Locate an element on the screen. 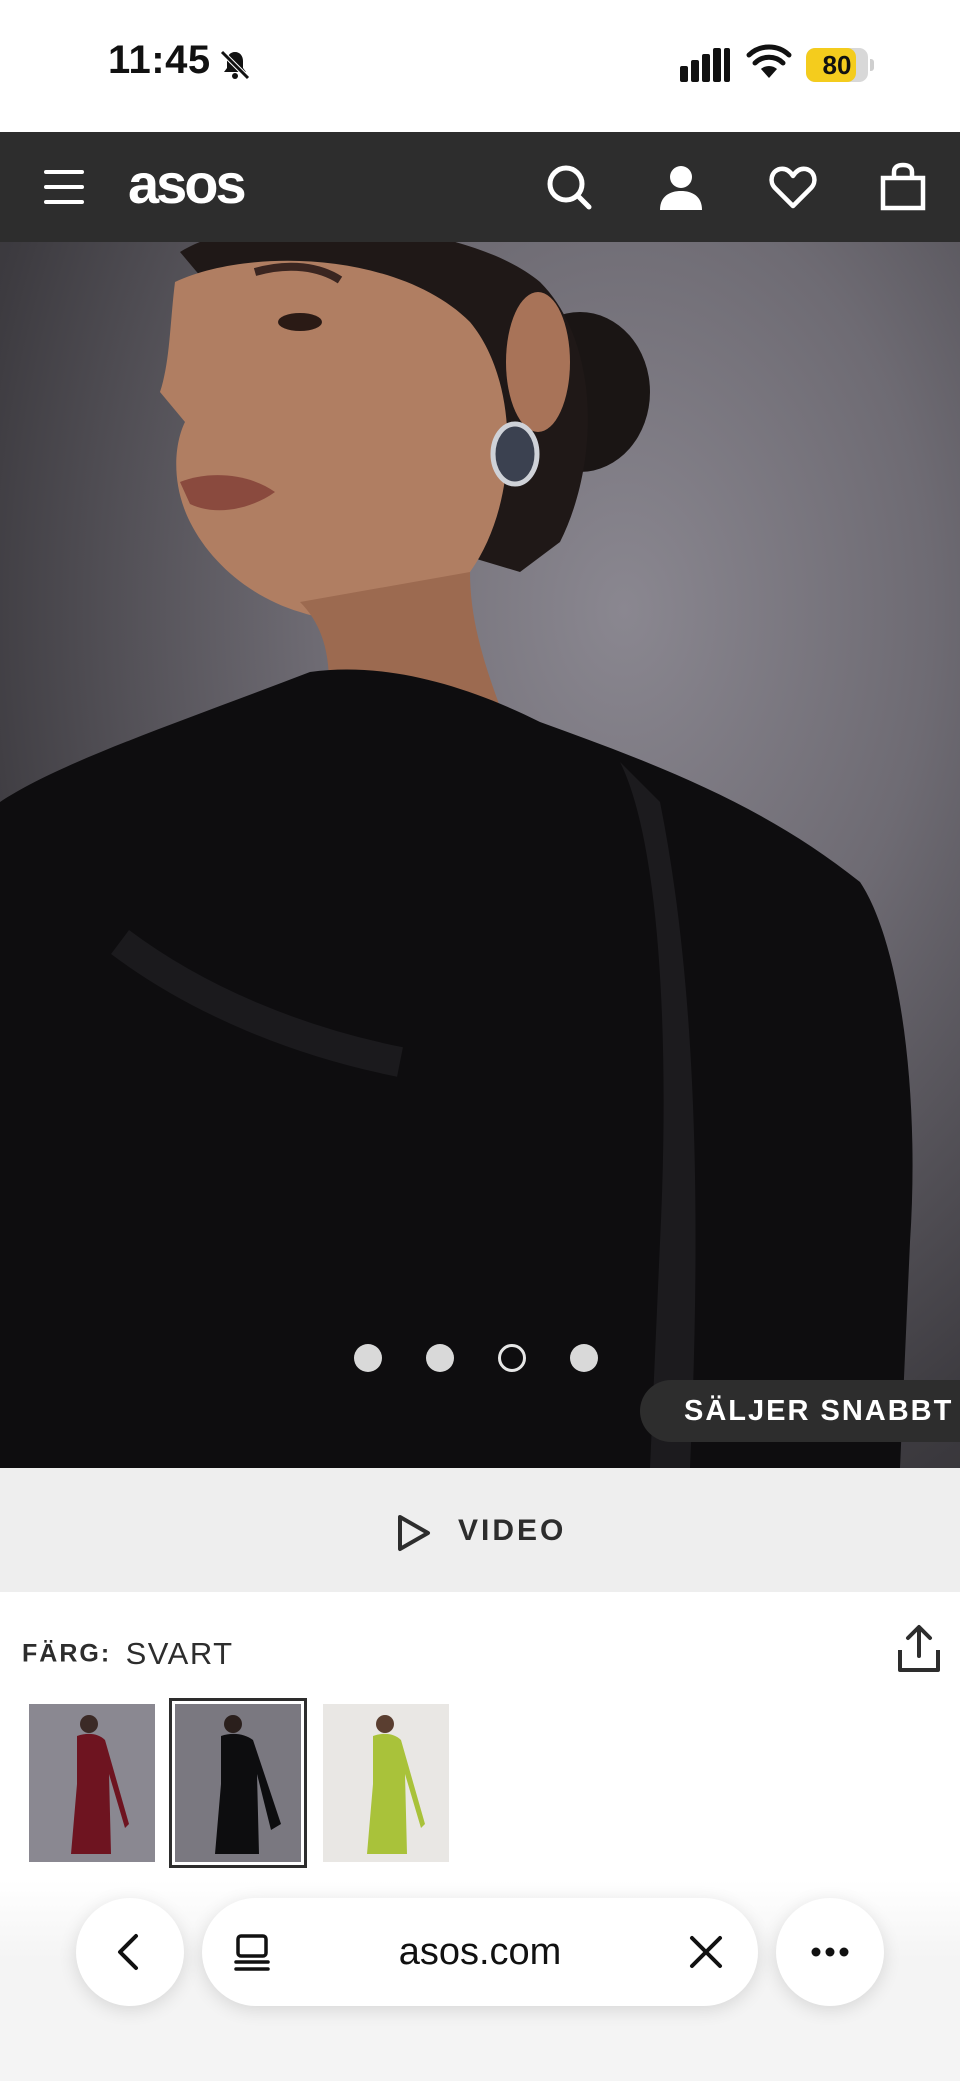 This screenshot has width=960, height=2081. heart-icon is located at coordinates (793, 187).